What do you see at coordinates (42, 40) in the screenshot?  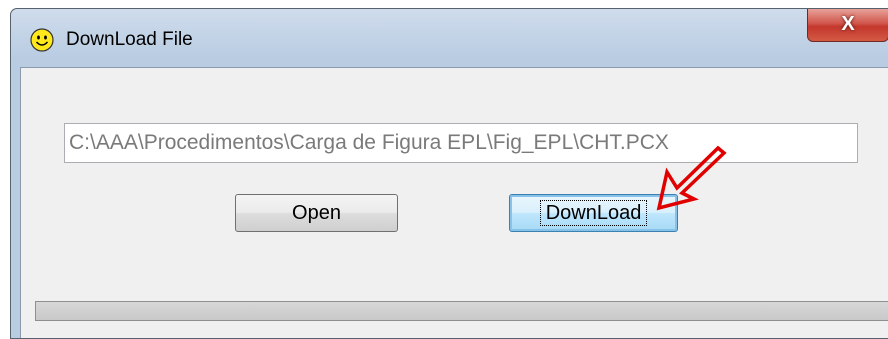 I see `smiley-icon` at bounding box center [42, 40].